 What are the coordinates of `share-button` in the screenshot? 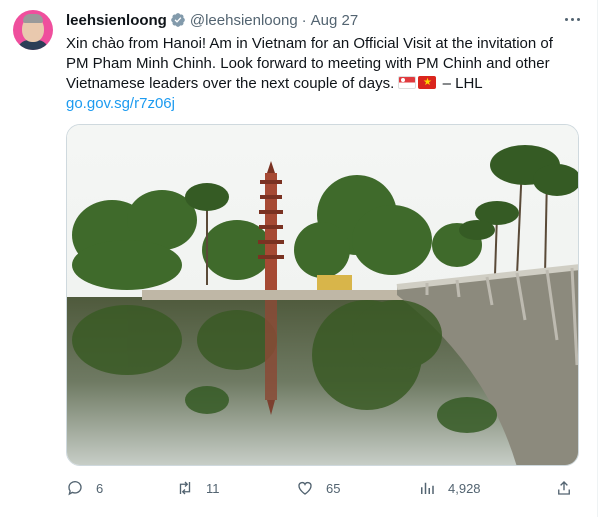 It's located at (564, 488).